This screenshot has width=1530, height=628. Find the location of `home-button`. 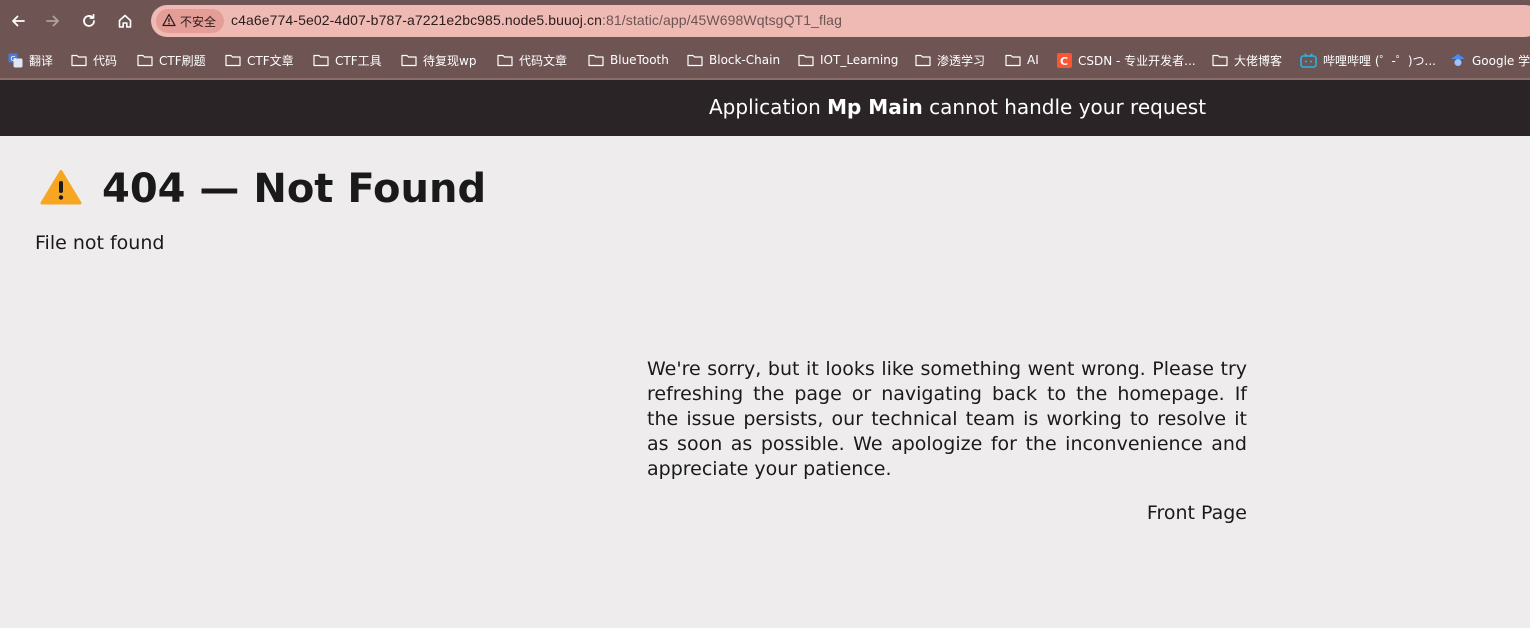

home-button is located at coordinates (125, 21).